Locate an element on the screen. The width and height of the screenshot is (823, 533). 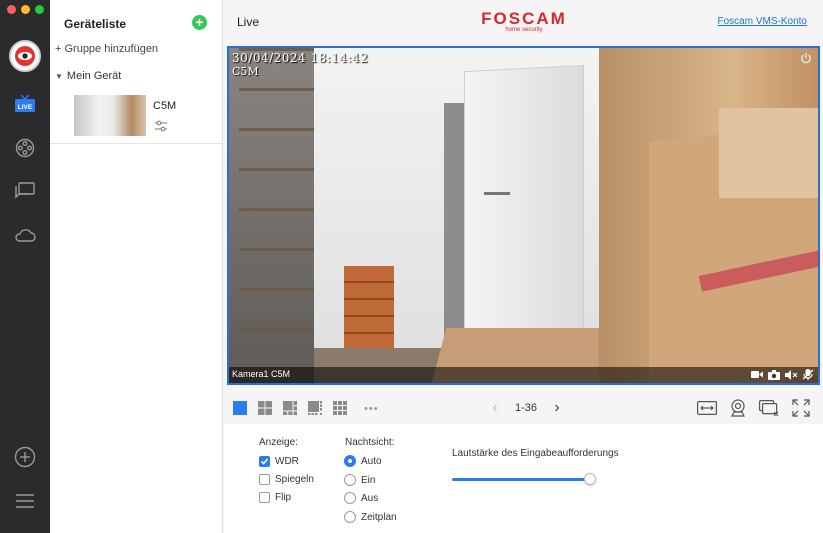
playback-icon is located at coordinates (25, 148).